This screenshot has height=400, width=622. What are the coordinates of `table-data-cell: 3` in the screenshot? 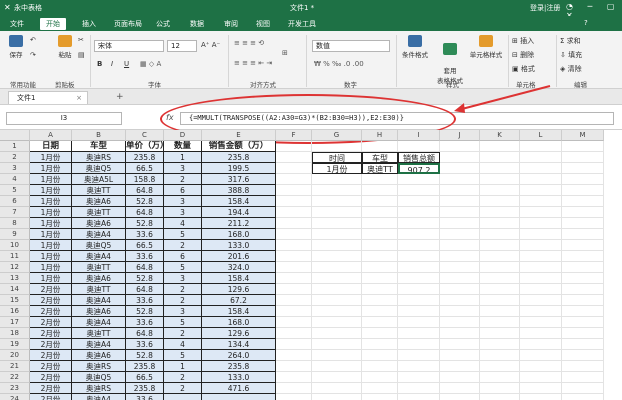 It's located at (183, 278).